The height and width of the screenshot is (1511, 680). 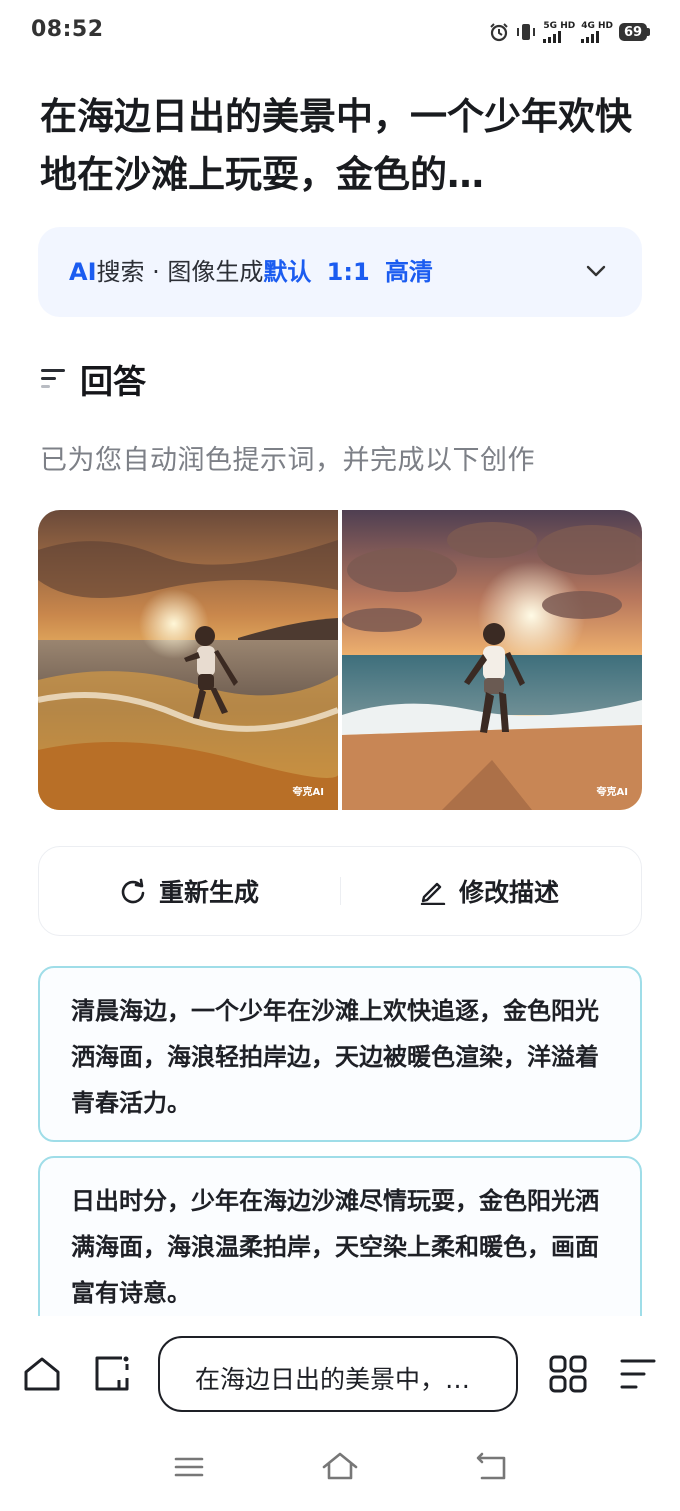 I want to click on mode-summary: AI搜索 · 图像生成默认 1:1 高清, so click(x=251, y=272).